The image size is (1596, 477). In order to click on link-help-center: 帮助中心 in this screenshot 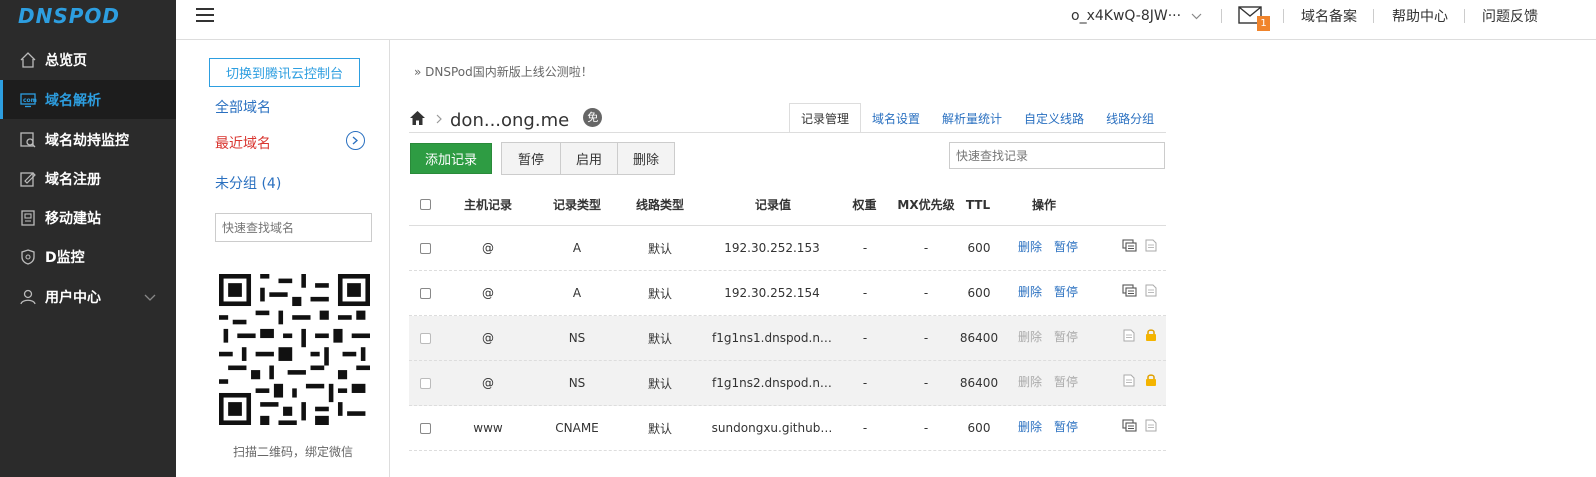, I will do `click(1420, 16)`.